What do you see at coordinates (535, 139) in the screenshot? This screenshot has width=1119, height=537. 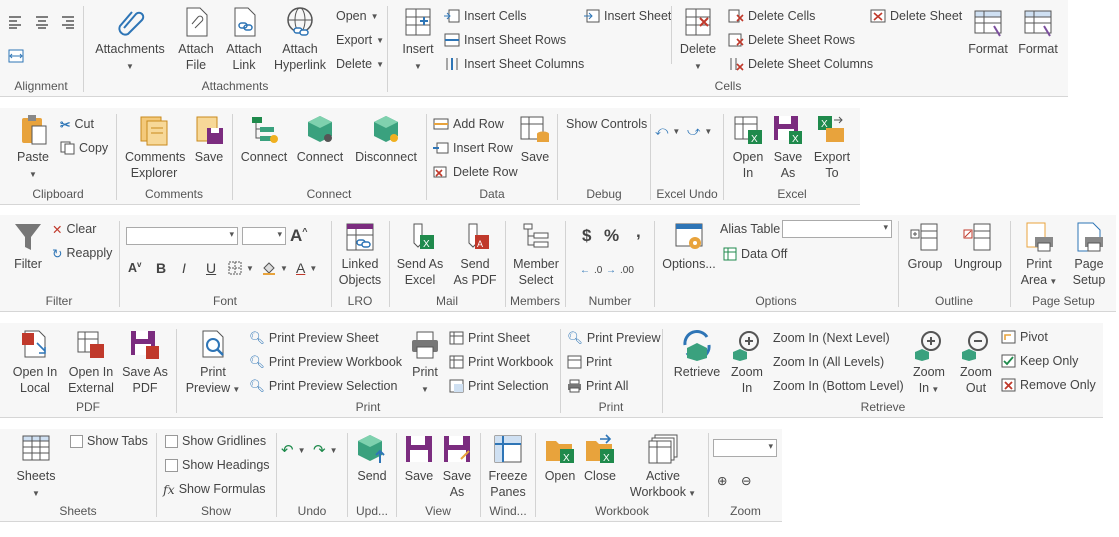 I see `data-save-button: Save` at bounding box center [535, 139].